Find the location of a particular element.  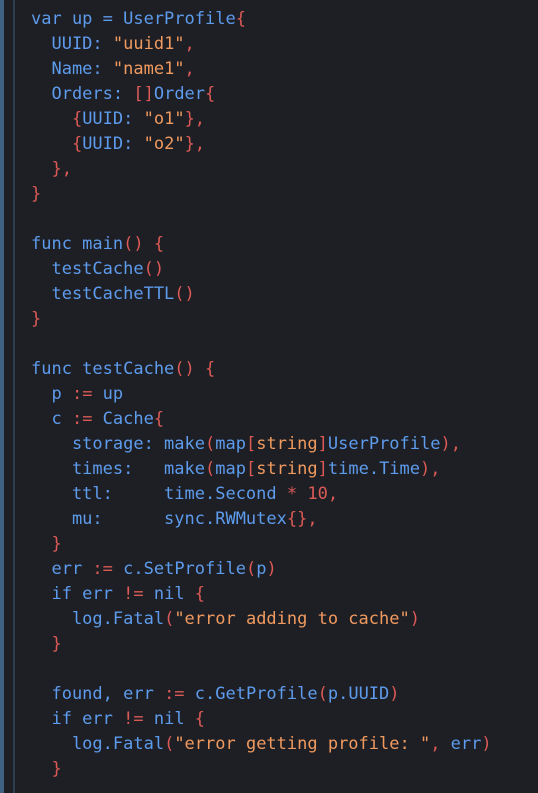

gutter-indent-line is located at coordinates (14, 396).